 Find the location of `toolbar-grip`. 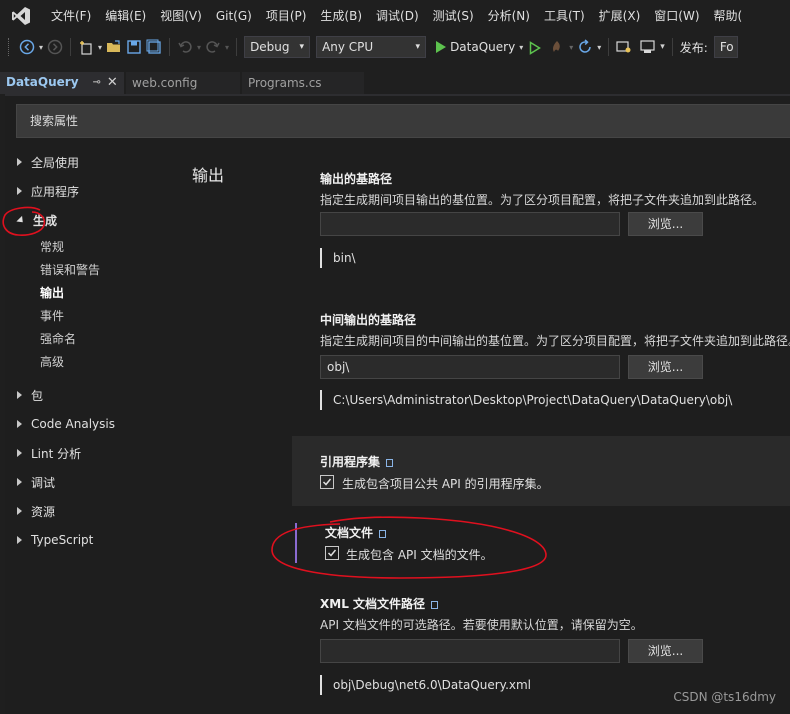

toolbar-grip is located at coordinates (10, 47).